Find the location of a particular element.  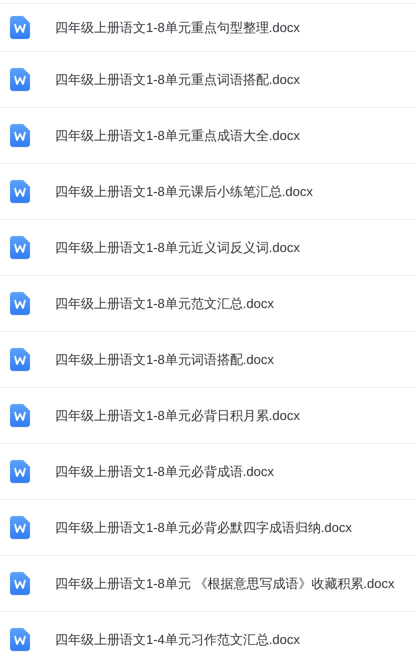

file-name: 四年级上册语文1-8单元重点句型整理.docx is located at coordinates (177, 28).